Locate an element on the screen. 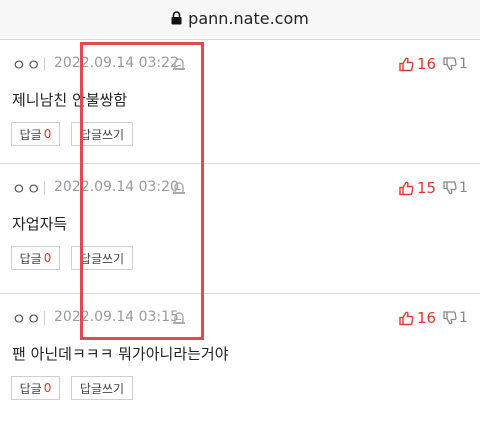 This screenshot has width=480, height=437. address-bar: pann.nate.com is located at coordinates (240, 18).